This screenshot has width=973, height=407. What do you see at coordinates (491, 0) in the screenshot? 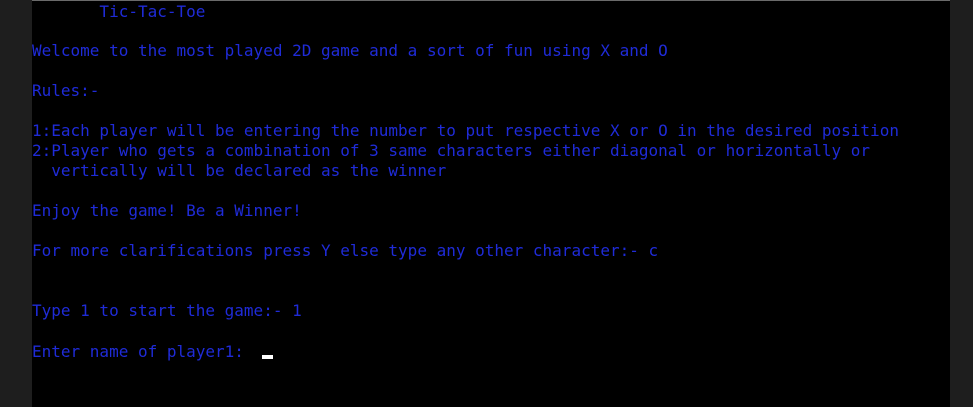
I see `window-top-border` at bounding box center [491, 0].